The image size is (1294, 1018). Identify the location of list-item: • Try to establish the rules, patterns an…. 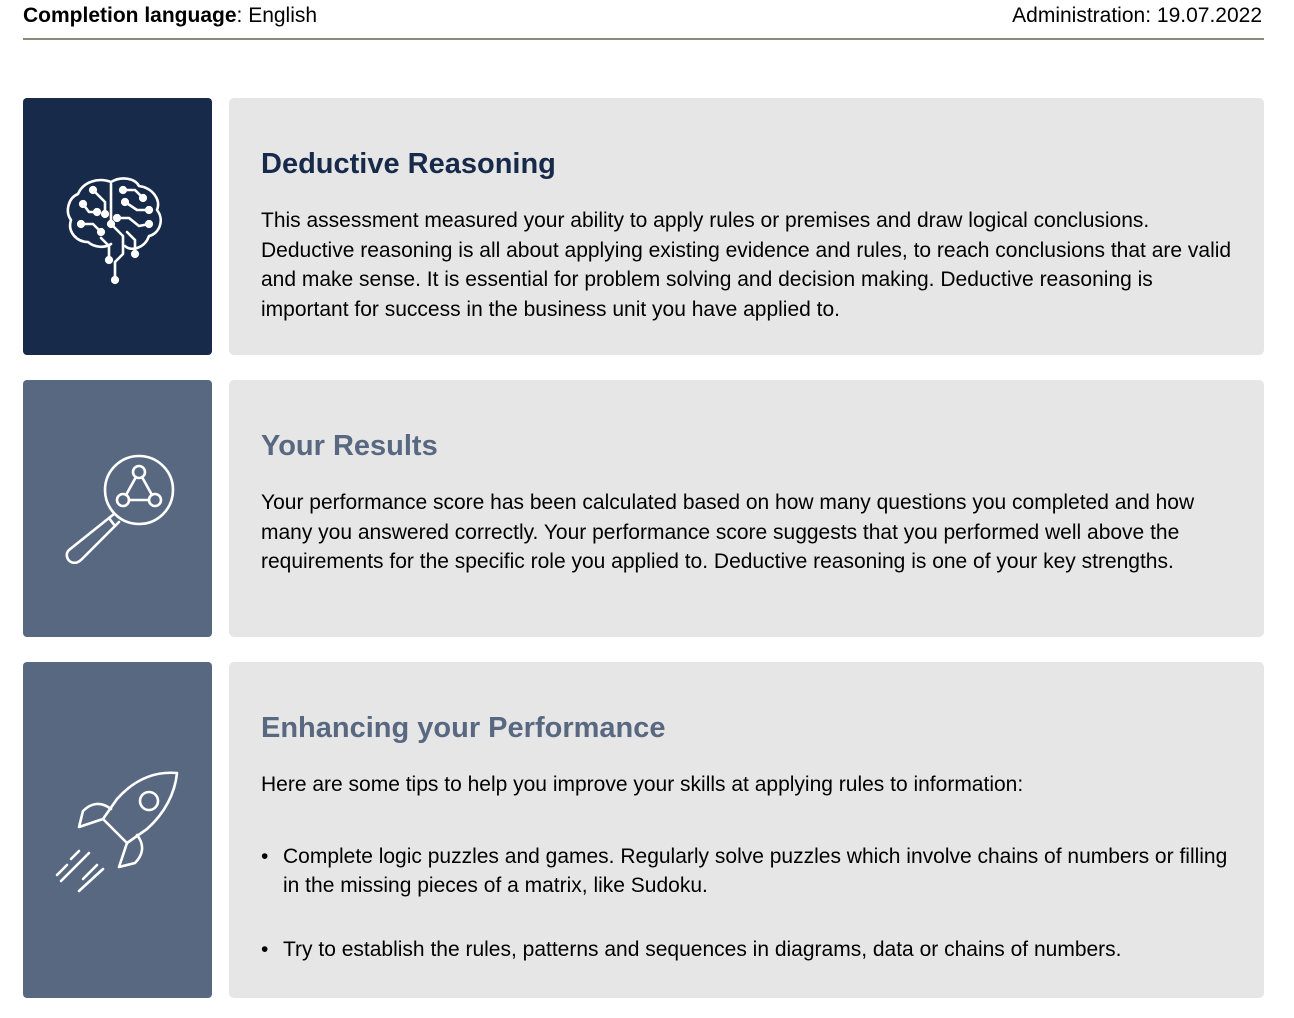
(746, 950).